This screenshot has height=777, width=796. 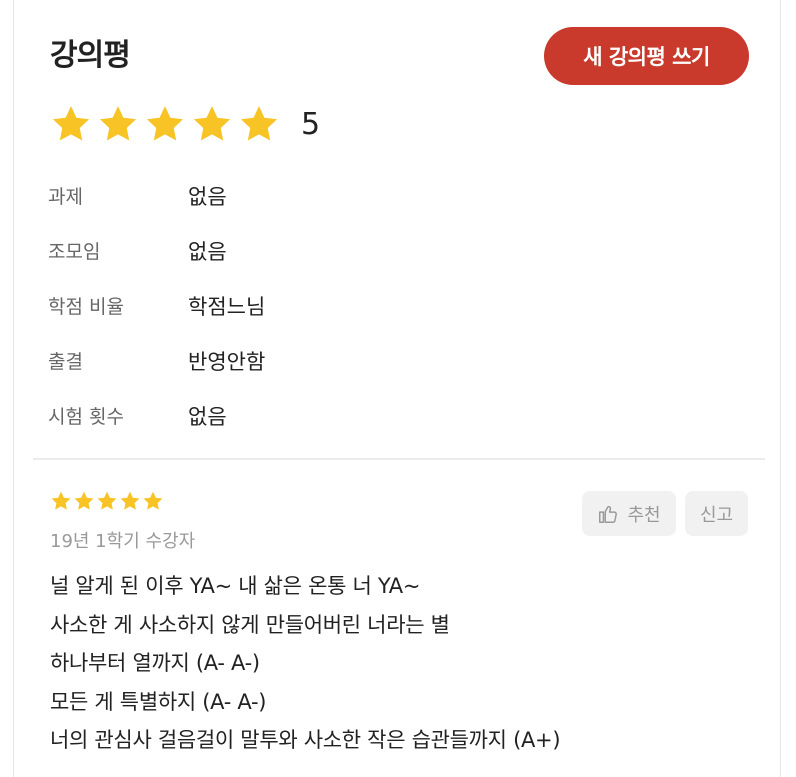 I want to click on recommend-button: 추천, so click(x=629, y=513).